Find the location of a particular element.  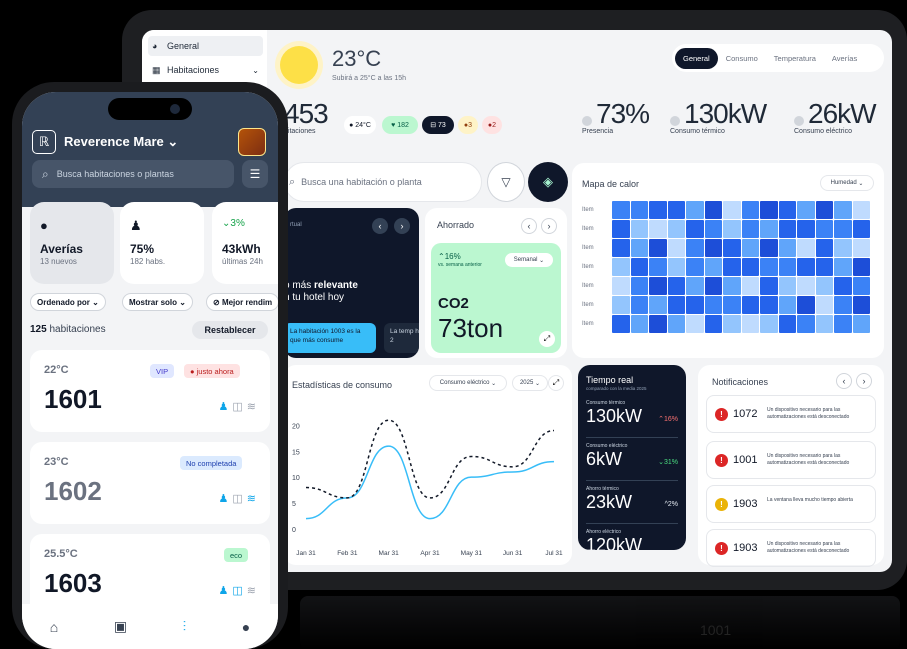

insight-box: La temp ha sido 2 is located at coordinates (401, 338).